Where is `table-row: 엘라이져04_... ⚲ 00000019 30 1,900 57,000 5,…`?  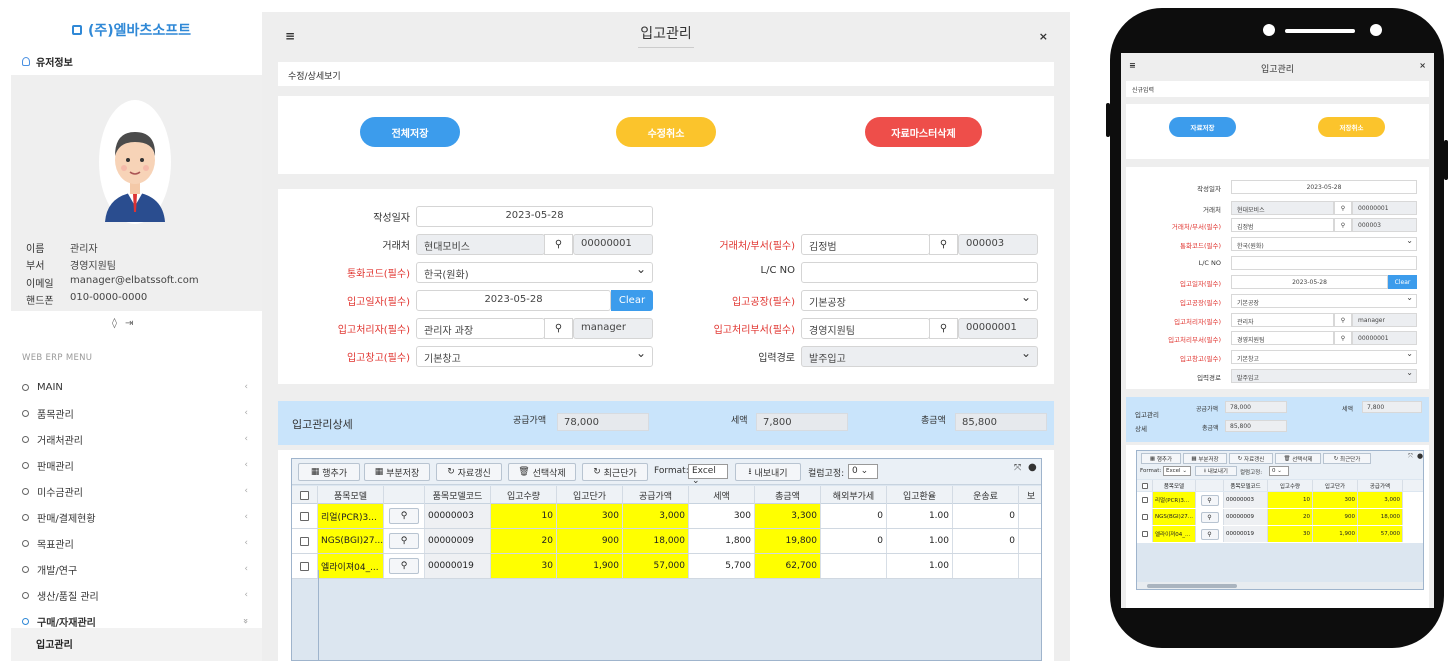 table-row: 엘라이져04_... ⚲ 00000019 30 1,900 57,000 5,… is located at coordinates (666, 566).